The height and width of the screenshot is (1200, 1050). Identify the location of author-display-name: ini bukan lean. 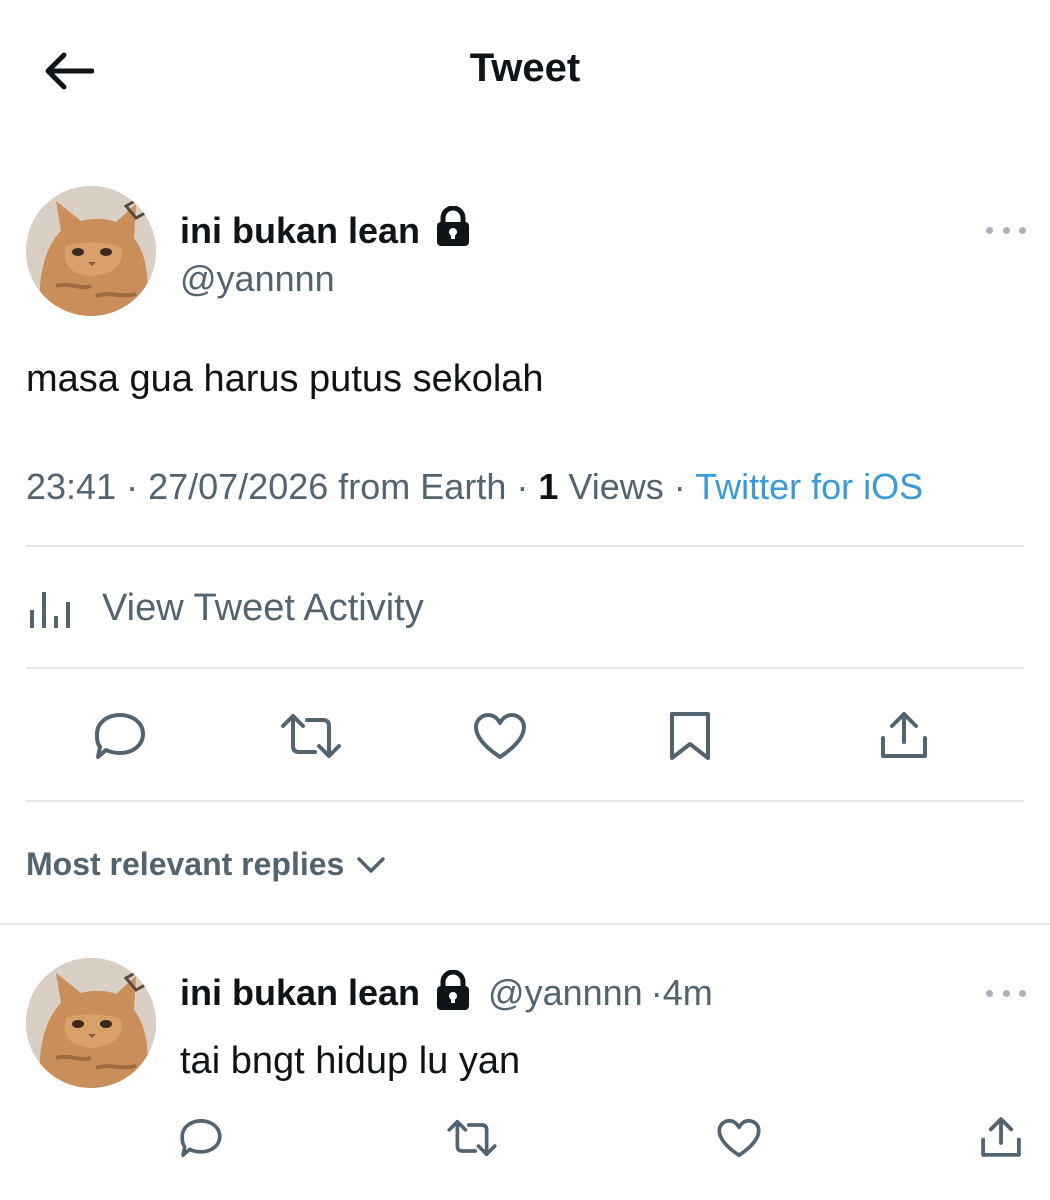
(300, 230).